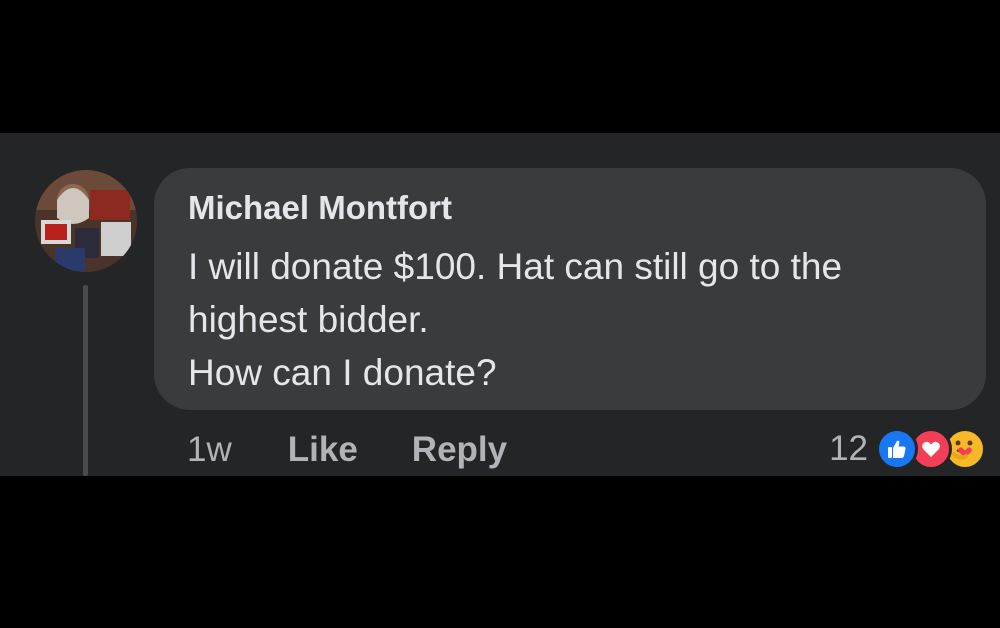 This screenshot has width=1000, height=628. I want to click on comment-text-line: How can I donate?, so click(342, 372).